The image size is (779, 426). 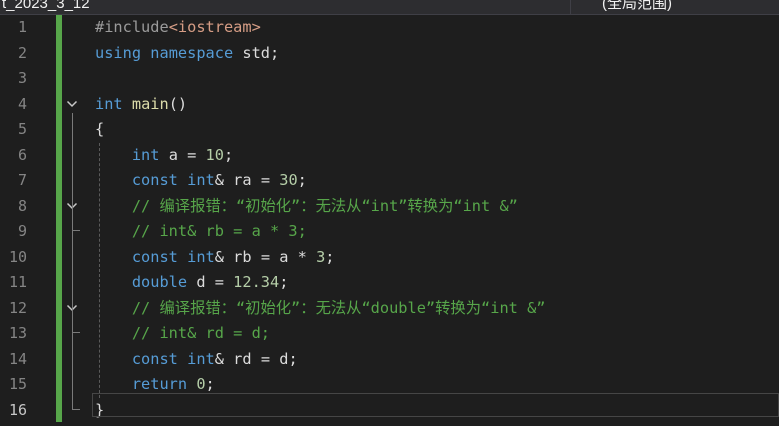 I want to click on code-token: 3, so click(x=321, y=256).